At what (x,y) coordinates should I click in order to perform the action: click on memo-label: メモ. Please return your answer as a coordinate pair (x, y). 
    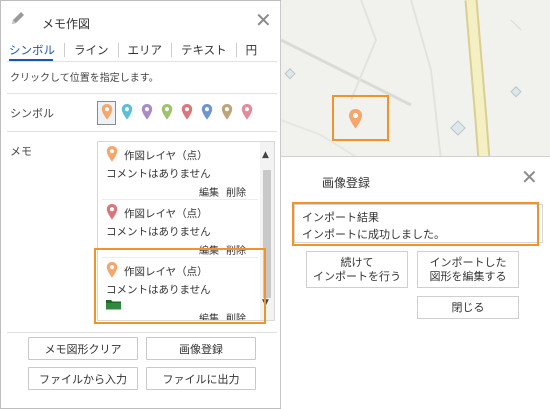
    Looking at the image, I should click on (21, 151).